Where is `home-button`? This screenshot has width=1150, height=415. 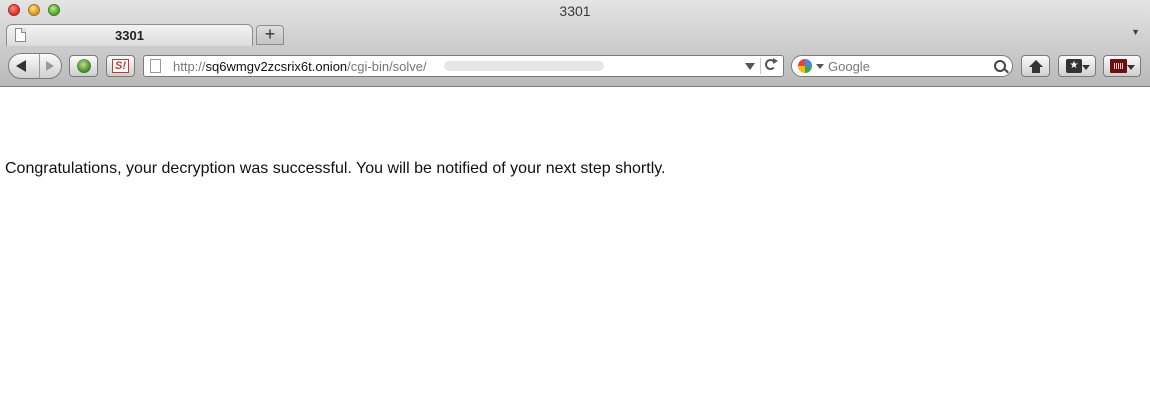 home-button is located at coordinates (1035, 66).